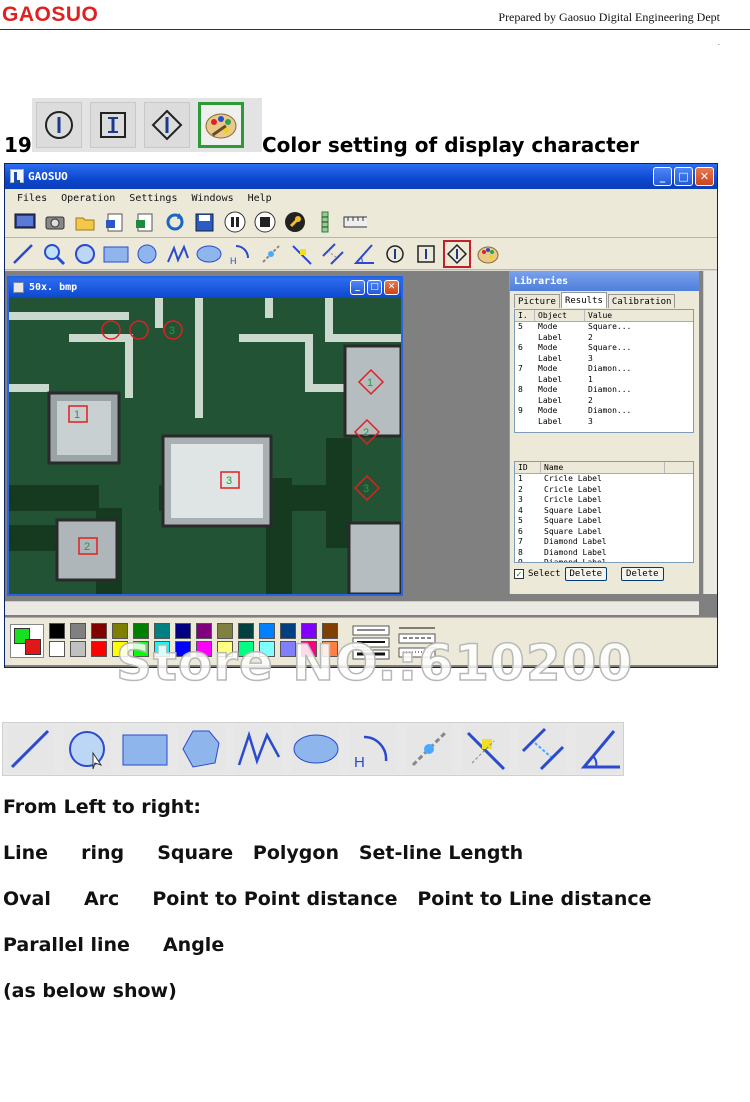  I want to click on tab-picture: Picture, so click(537, 301).